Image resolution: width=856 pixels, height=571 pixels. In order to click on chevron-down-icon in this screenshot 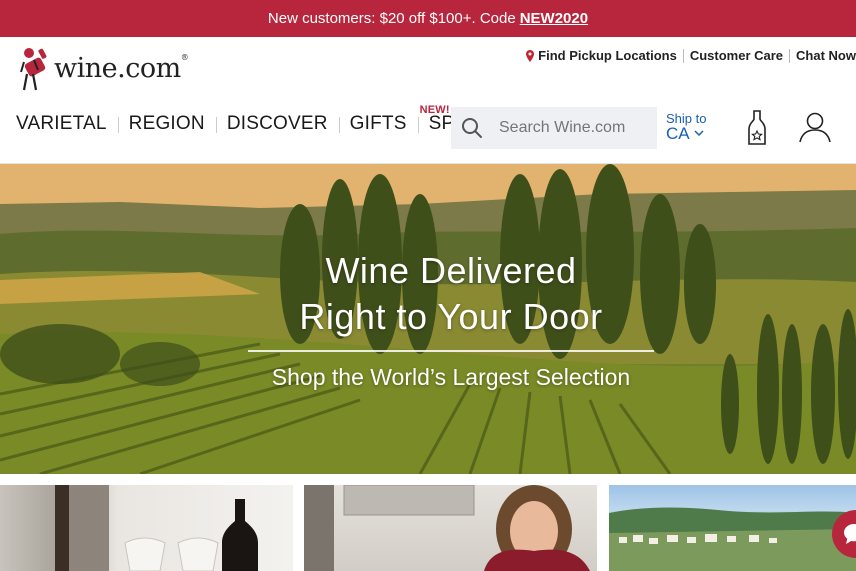, I will do `click(699, 133)`.